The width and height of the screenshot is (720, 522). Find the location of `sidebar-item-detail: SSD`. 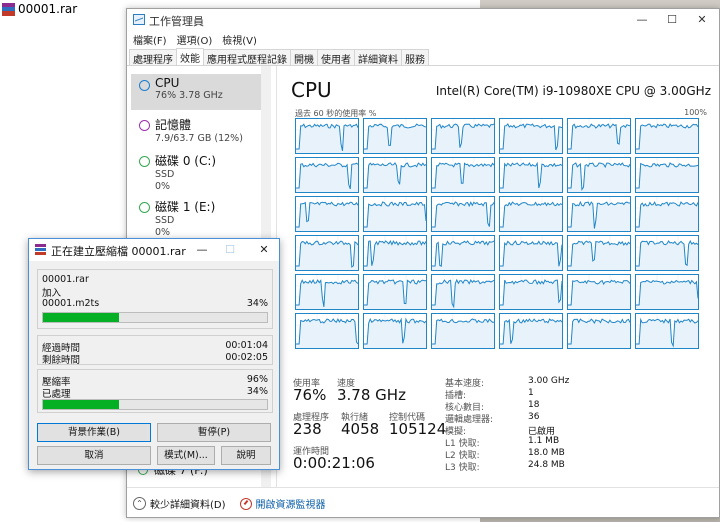

sidebar-item-detail: SSD is located at coordinates (165, 220).